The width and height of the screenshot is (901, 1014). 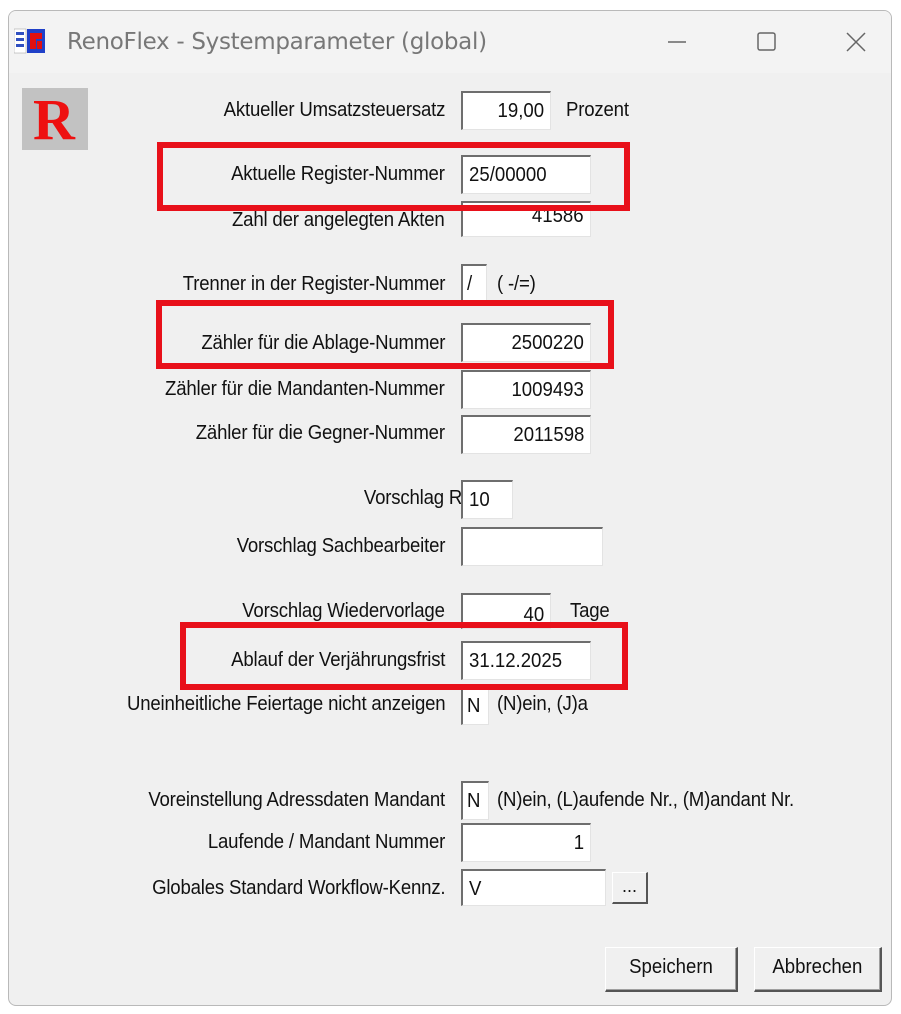 What do you see at coordinates (475, 800) in the screenshot?
I see `adressdaten-input: N` at bounding box center [475, 800].